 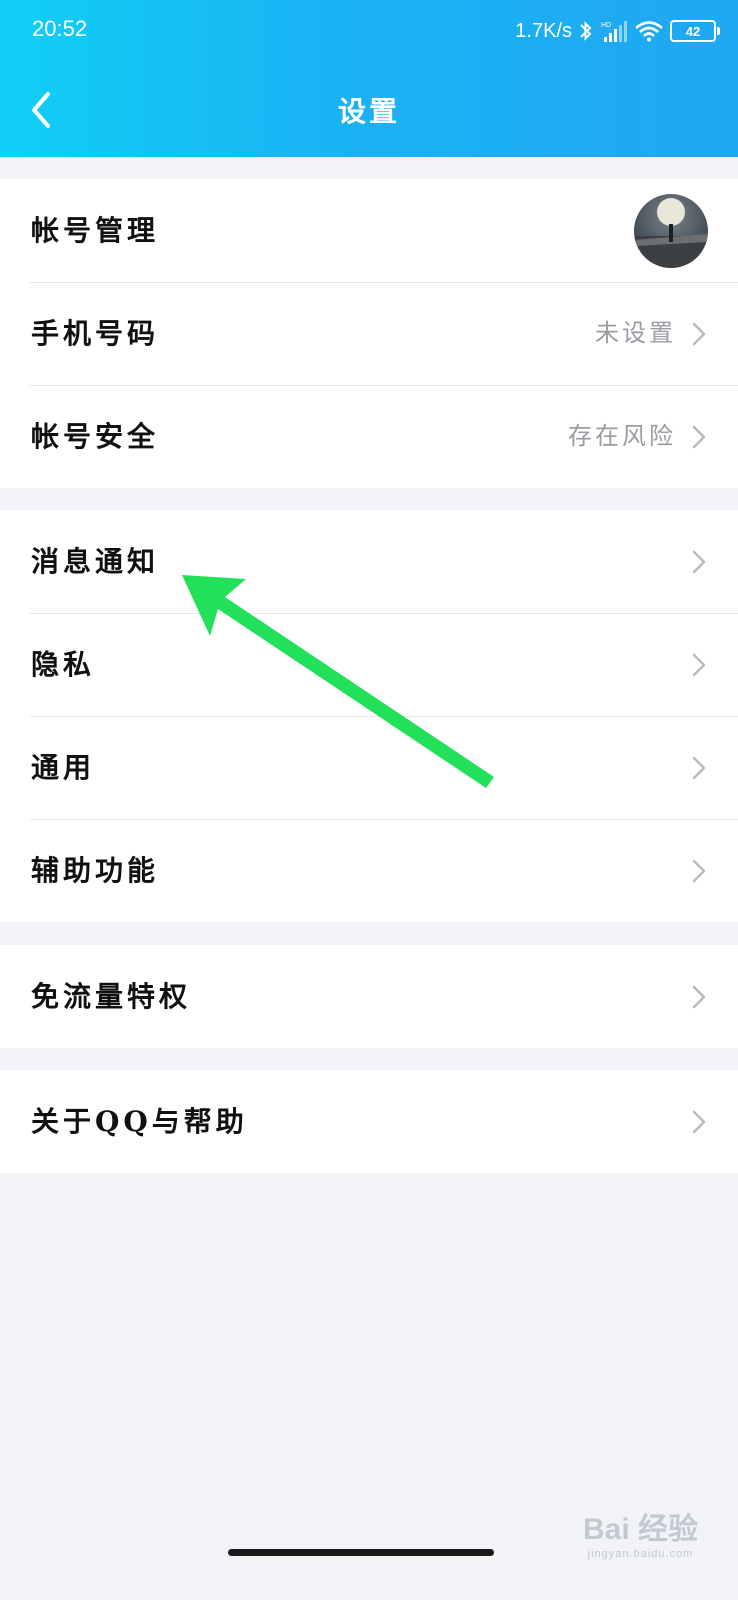 I want to click on baidu-watermark: Bai 经验 jingyan.baidu.com, so click(x=640, y=1532).